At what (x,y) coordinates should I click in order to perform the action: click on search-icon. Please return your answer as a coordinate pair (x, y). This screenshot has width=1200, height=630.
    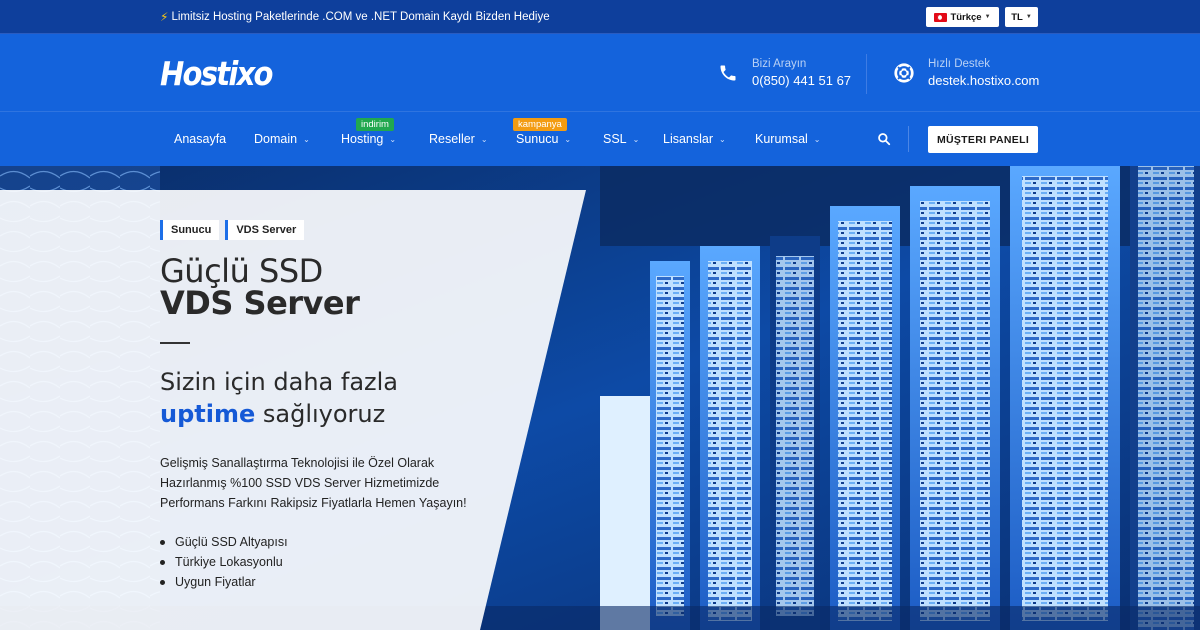
    Looking at the image, I should click on (884, 139).